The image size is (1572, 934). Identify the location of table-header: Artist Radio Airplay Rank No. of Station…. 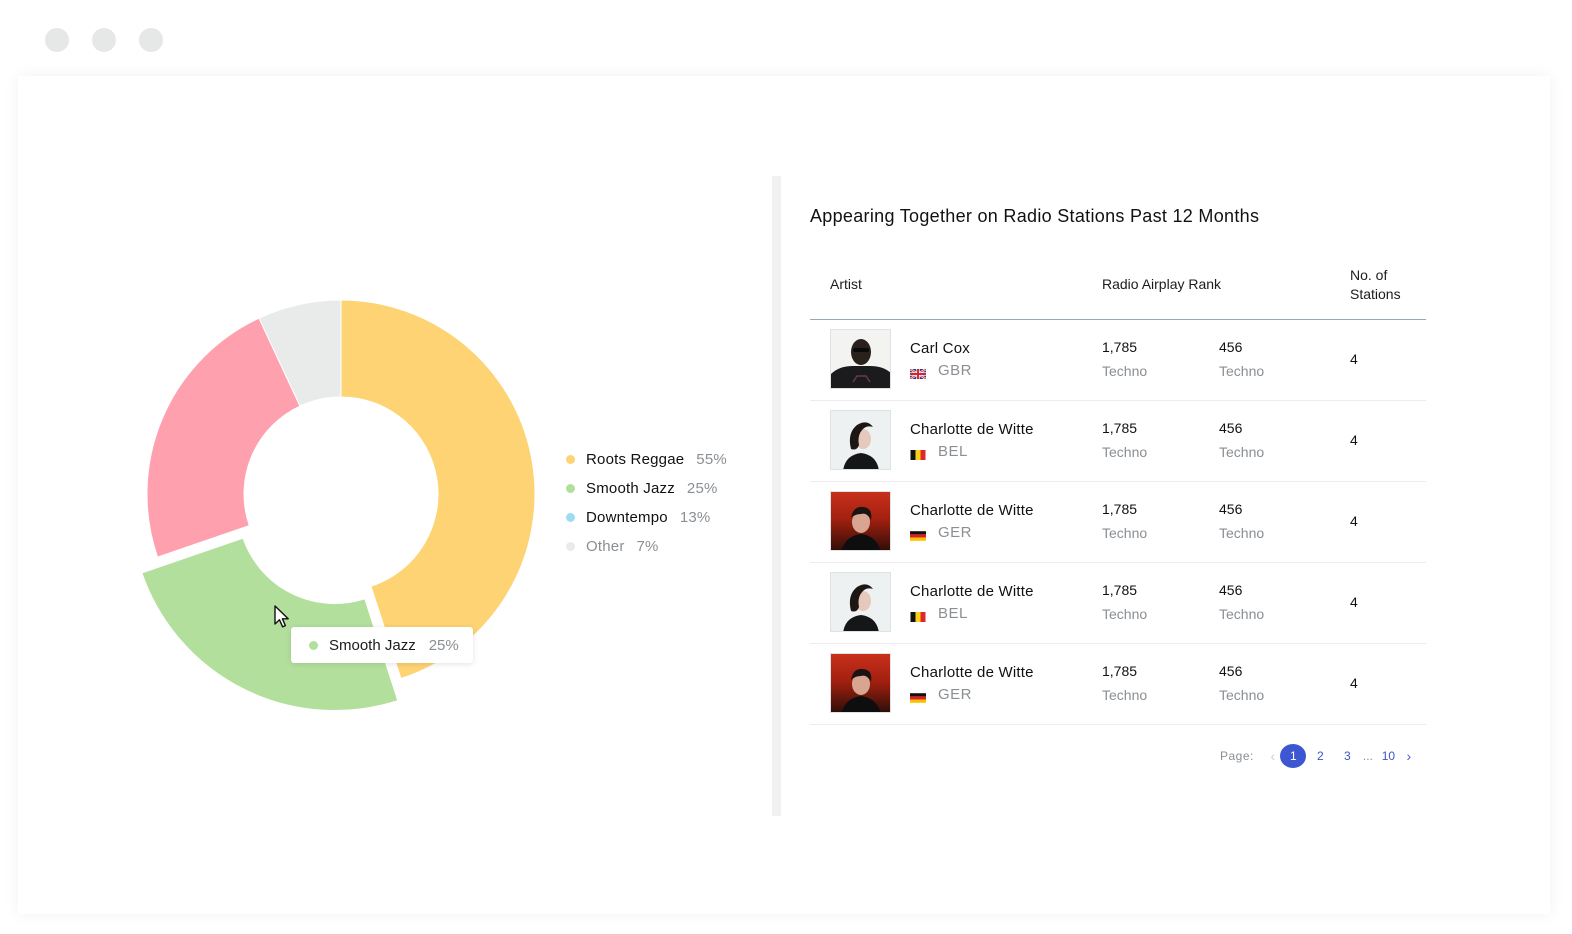
(1118, 291).